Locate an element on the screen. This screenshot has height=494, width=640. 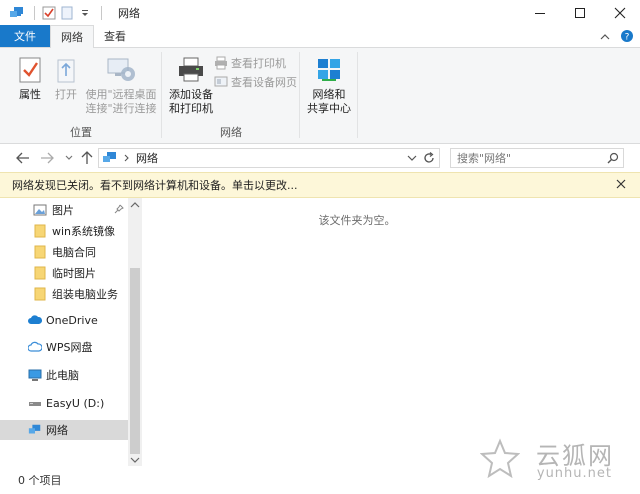
nav-item-drive-d: EasyU (D:) is located at coordinates (64, 403).